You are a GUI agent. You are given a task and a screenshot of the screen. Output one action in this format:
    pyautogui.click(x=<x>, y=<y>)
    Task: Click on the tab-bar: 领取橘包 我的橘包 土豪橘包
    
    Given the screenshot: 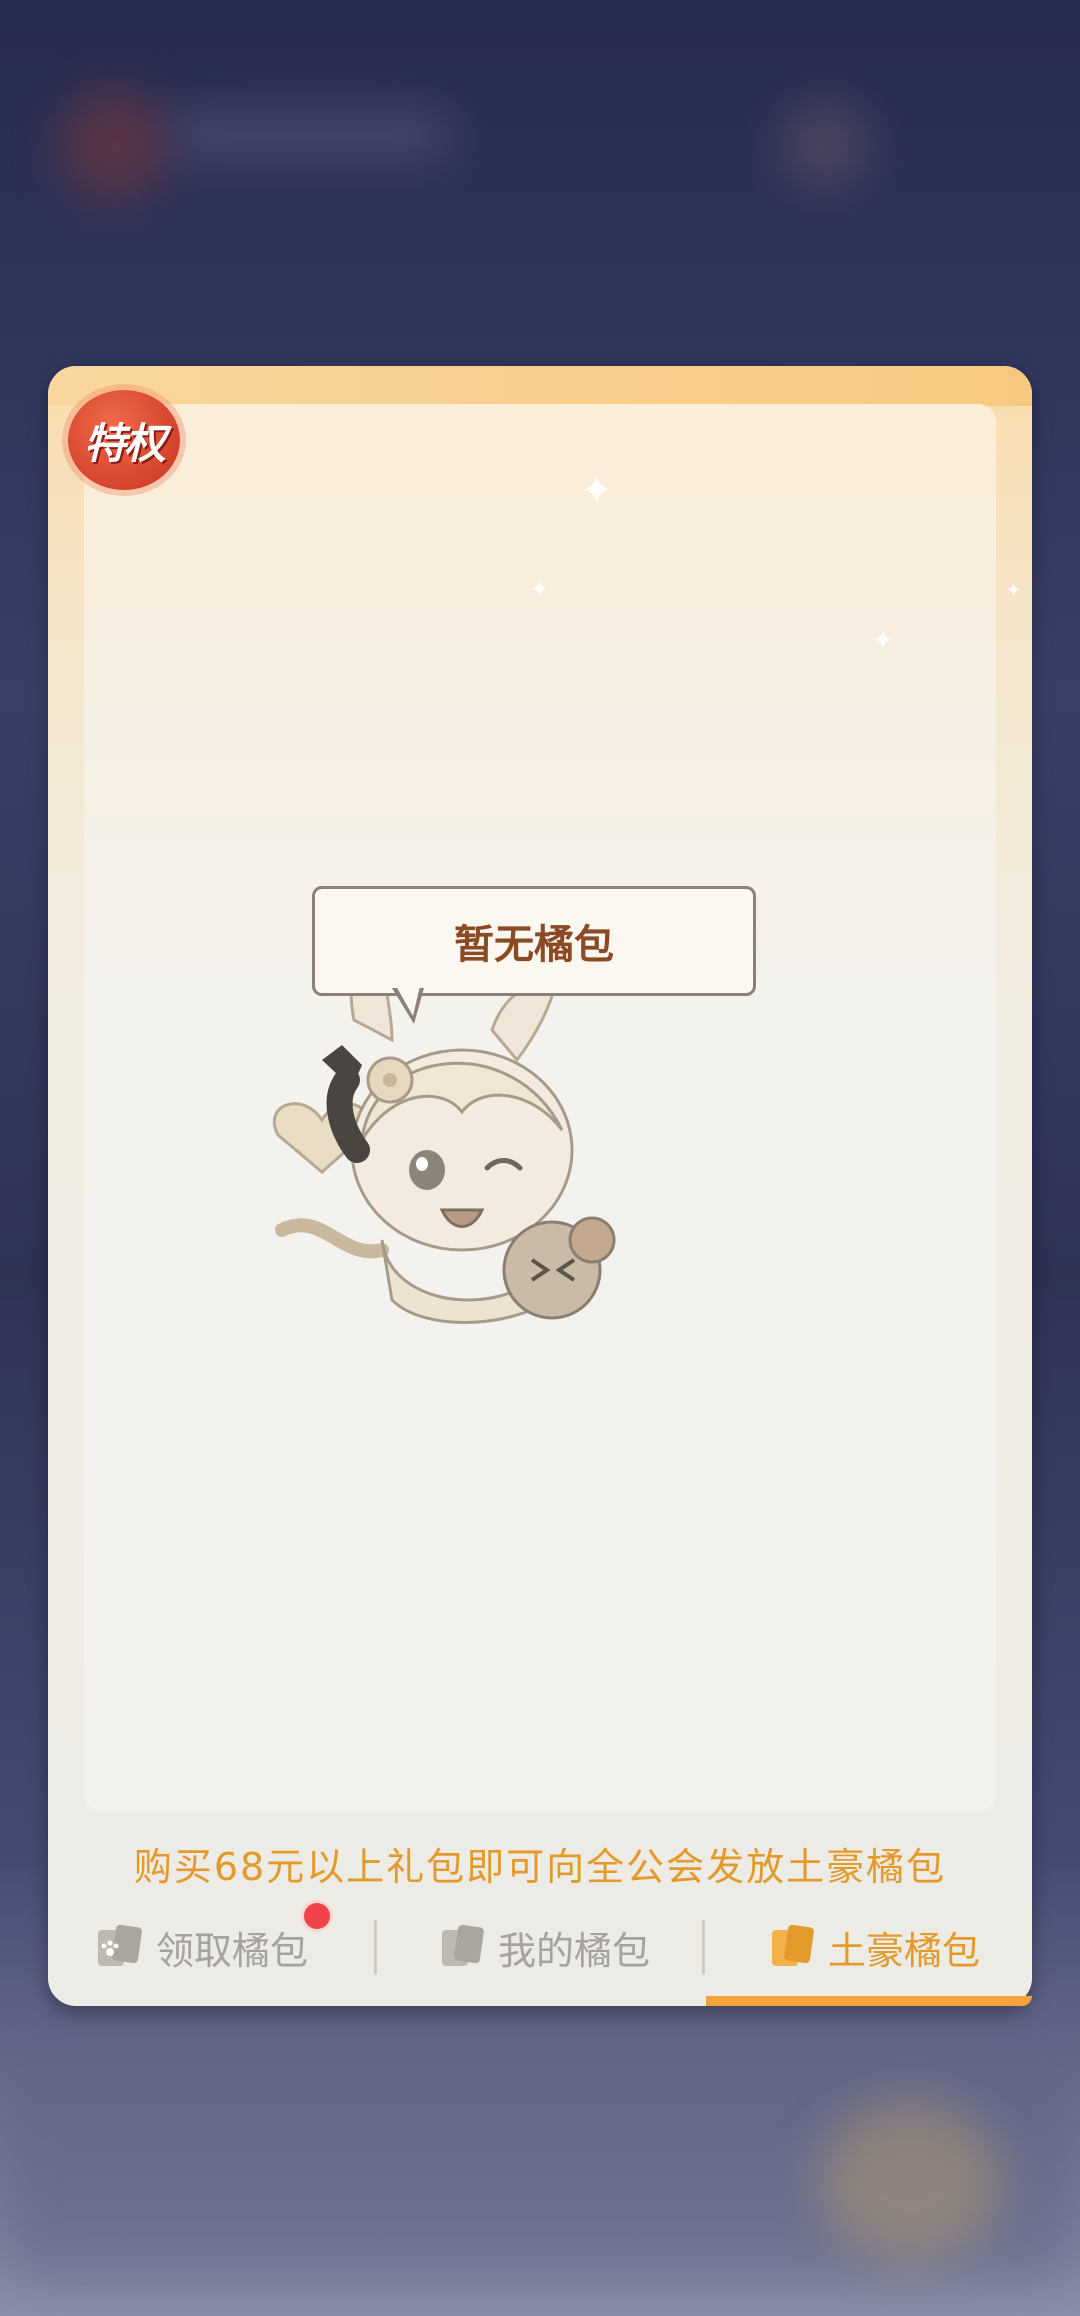 What is the action you would take?
    pyautogui.click(x=540, y=1947)
    